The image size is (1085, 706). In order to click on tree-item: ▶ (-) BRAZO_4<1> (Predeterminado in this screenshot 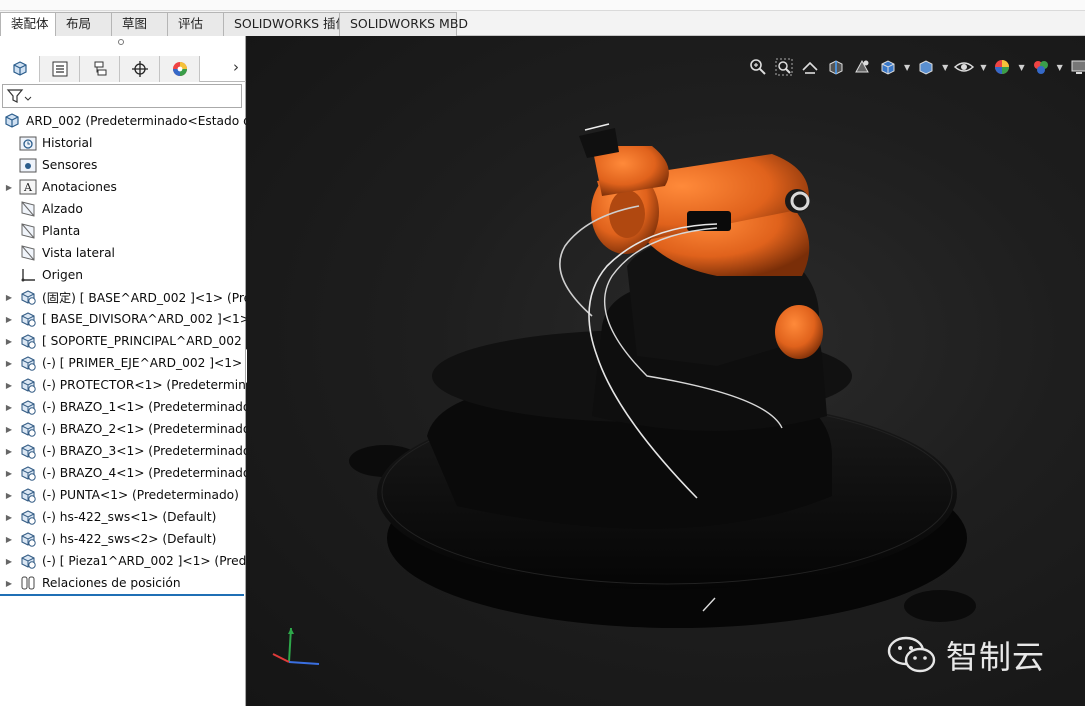, I will do `click(123, 473)`.